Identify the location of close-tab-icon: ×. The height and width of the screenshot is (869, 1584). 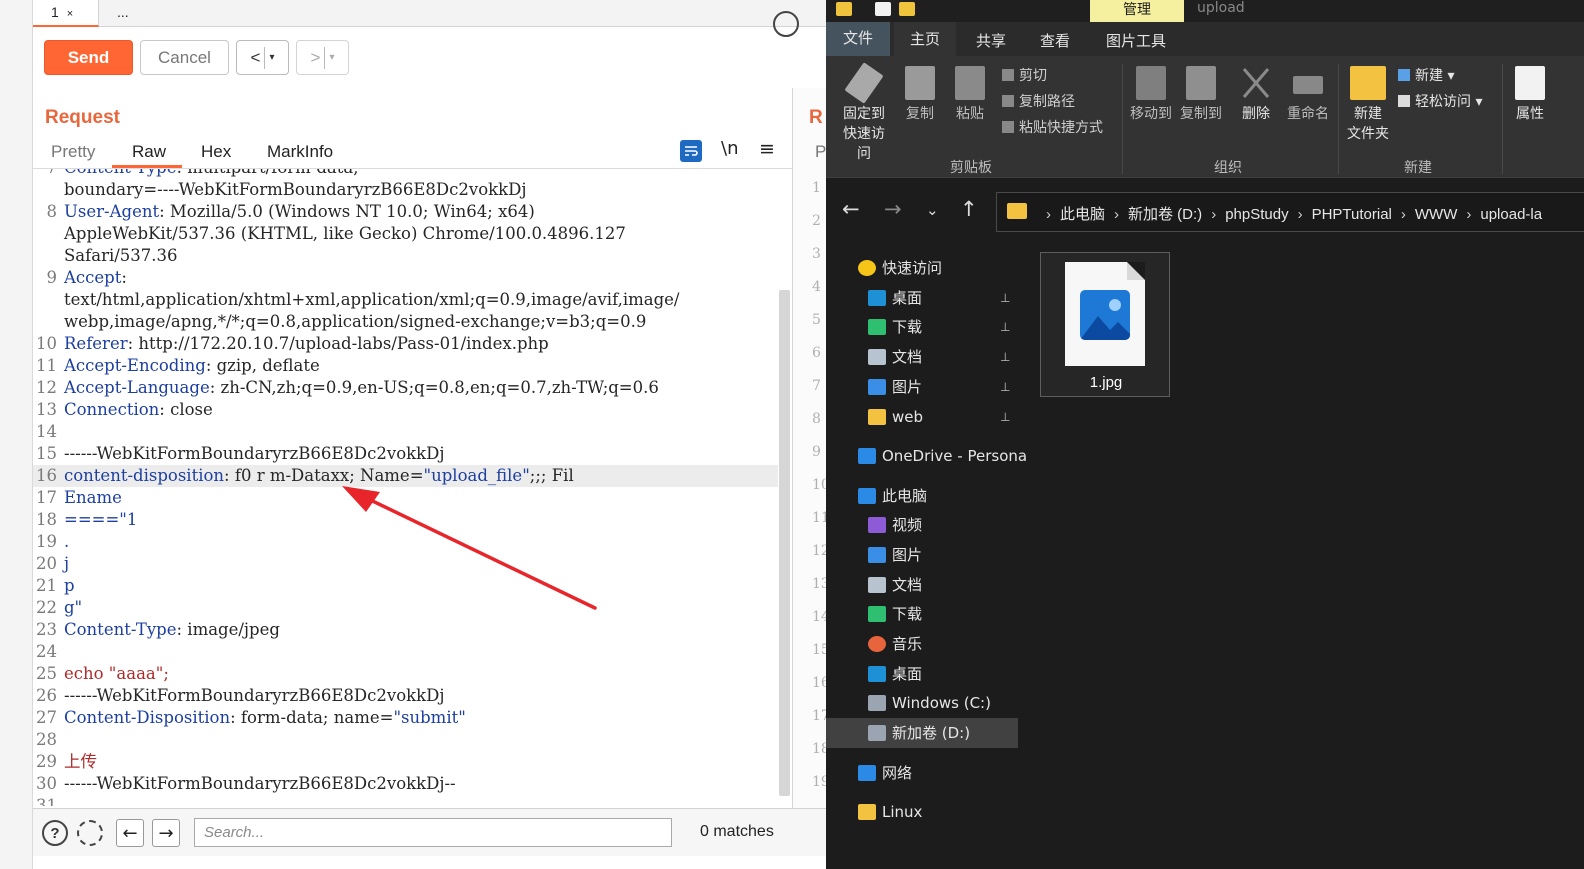
(70, 14).